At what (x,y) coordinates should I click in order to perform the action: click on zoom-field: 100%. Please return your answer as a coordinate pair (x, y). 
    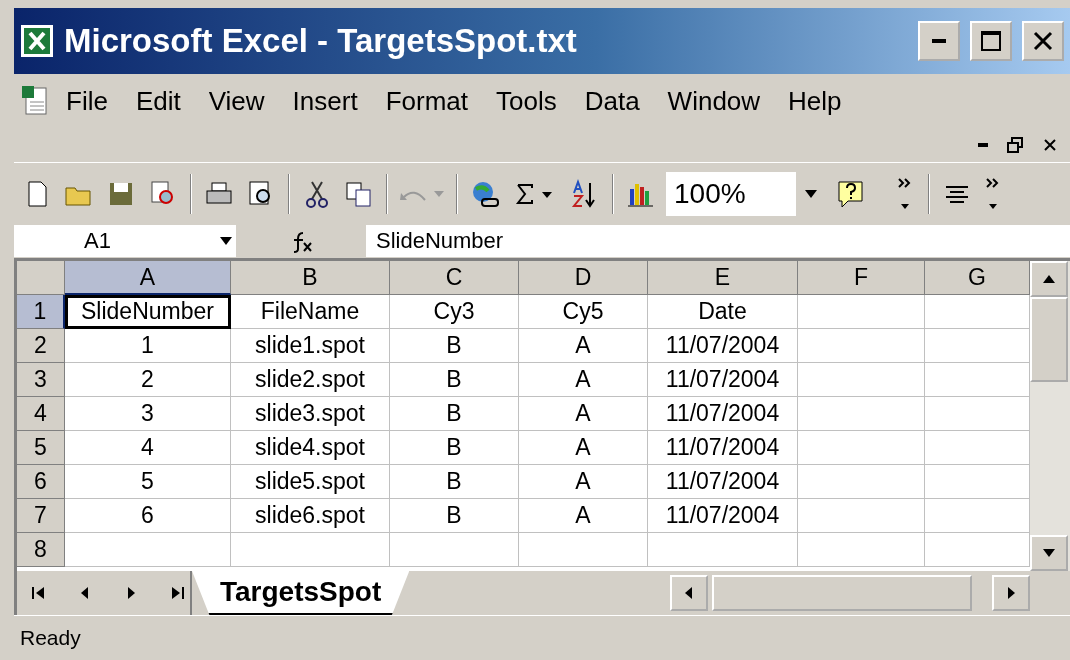
    Looking at the image, I should click on (746, 193).